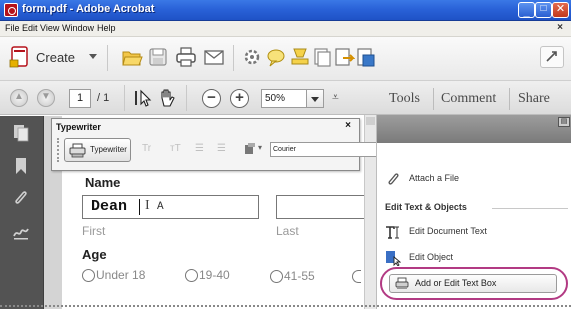 The width and height of the screenshot is (571, 309). Describe the element at coordinates (534, 99) in the screenshot. I see `tab-share: Share` at that location.